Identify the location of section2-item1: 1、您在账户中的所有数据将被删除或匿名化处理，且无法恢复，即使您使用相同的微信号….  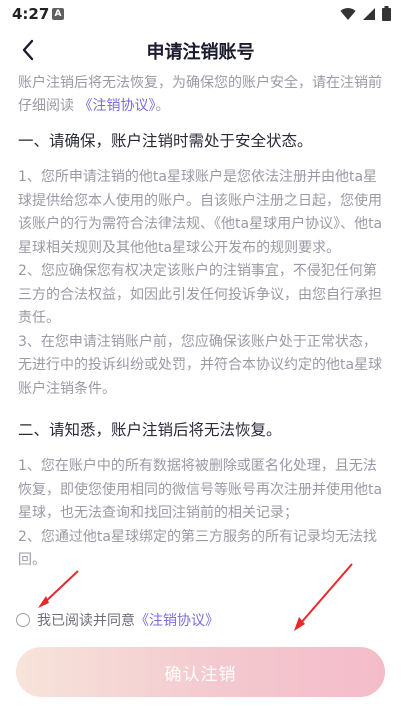
(200, 489).